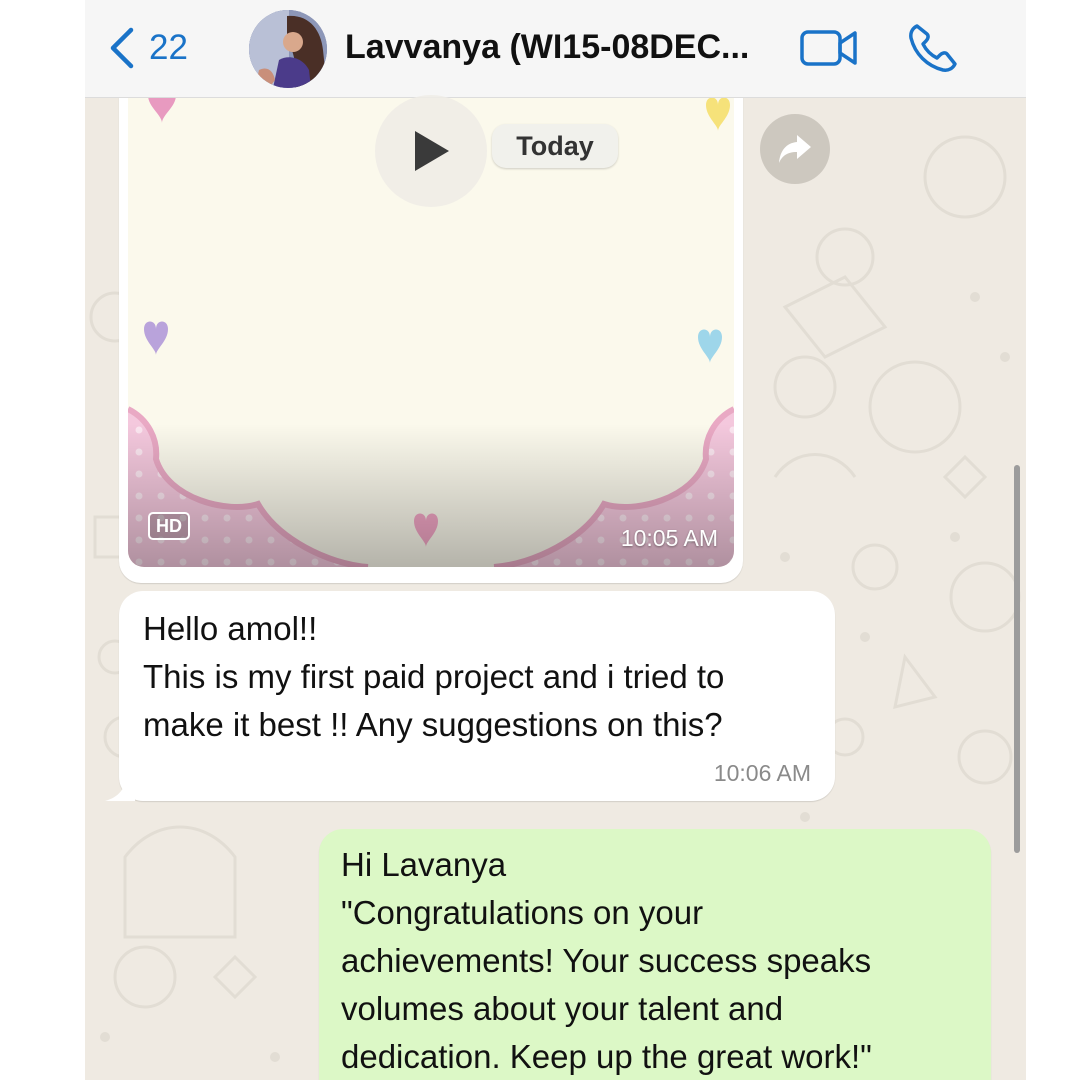 The image size is (1080, 1080). I want to click on play-icon, so click(432, 151).